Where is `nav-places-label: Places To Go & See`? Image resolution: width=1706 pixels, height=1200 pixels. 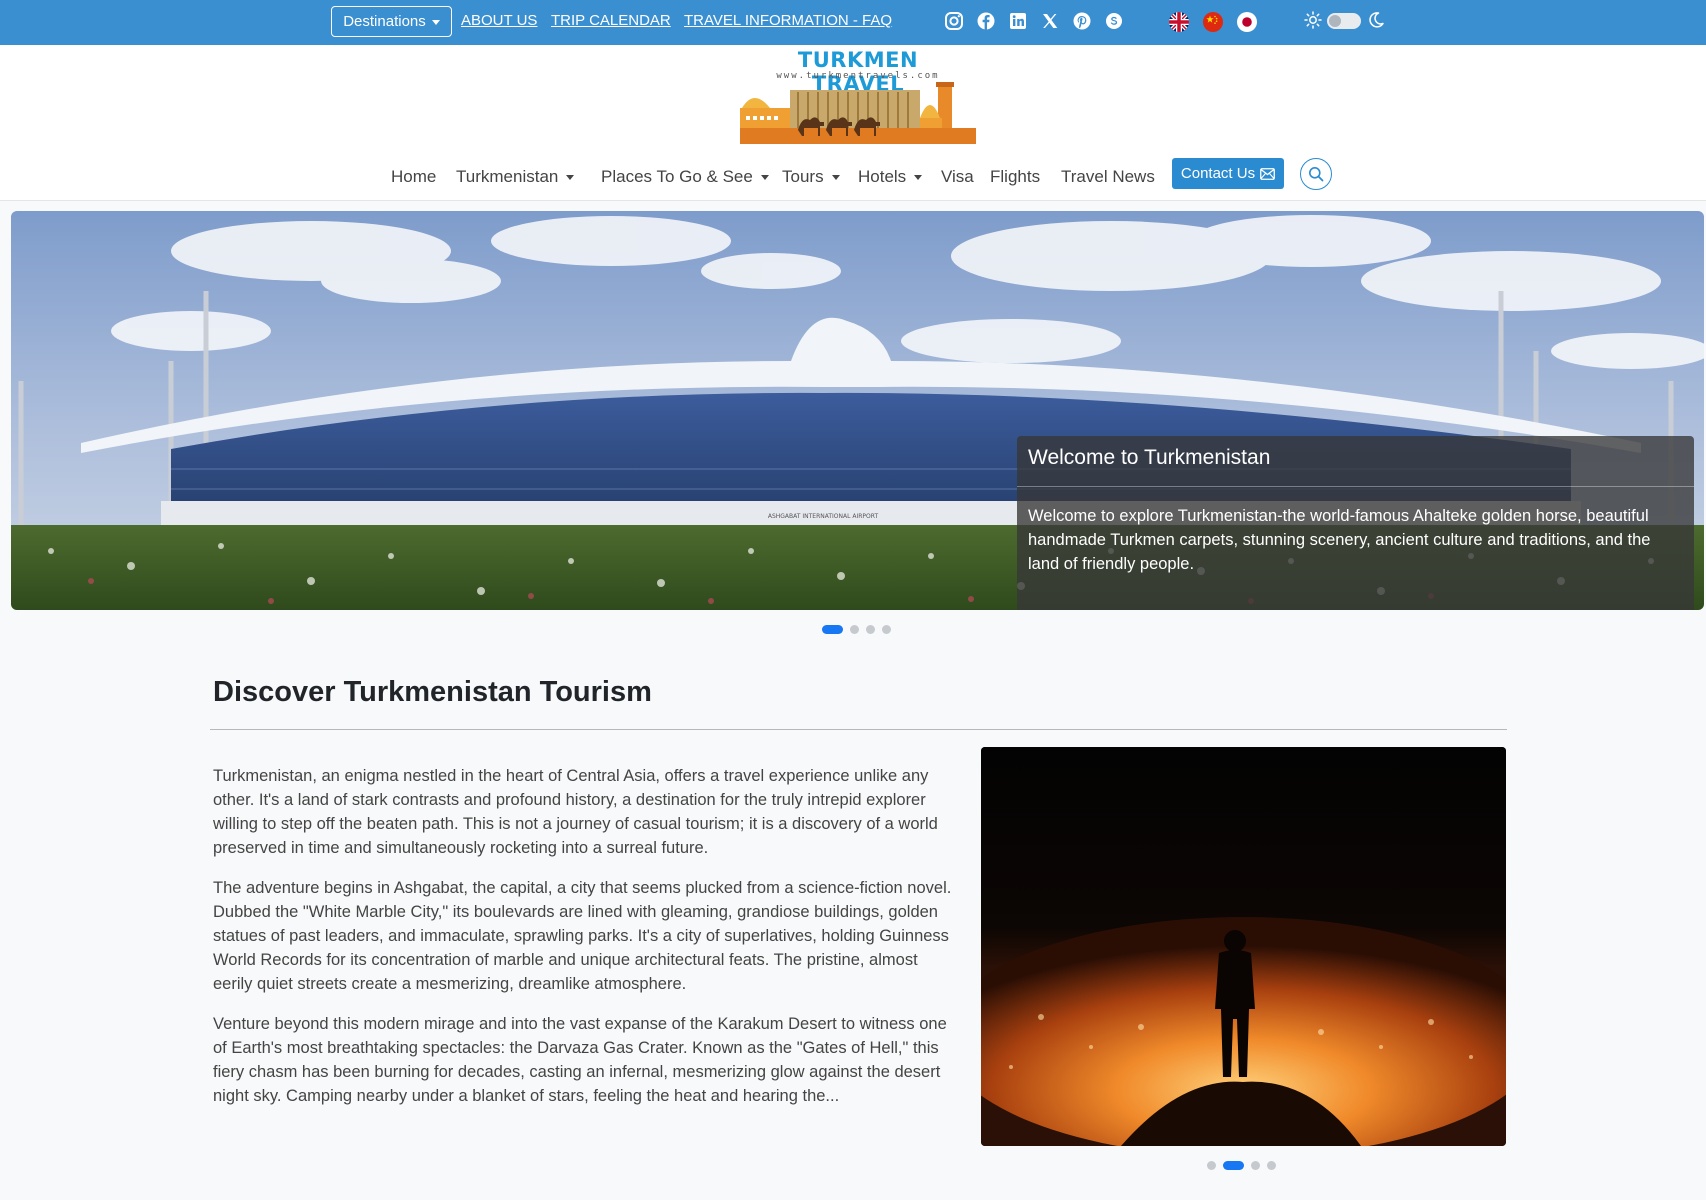
nav-places-label: Places To Go & See is located at coordinates (677, 176).